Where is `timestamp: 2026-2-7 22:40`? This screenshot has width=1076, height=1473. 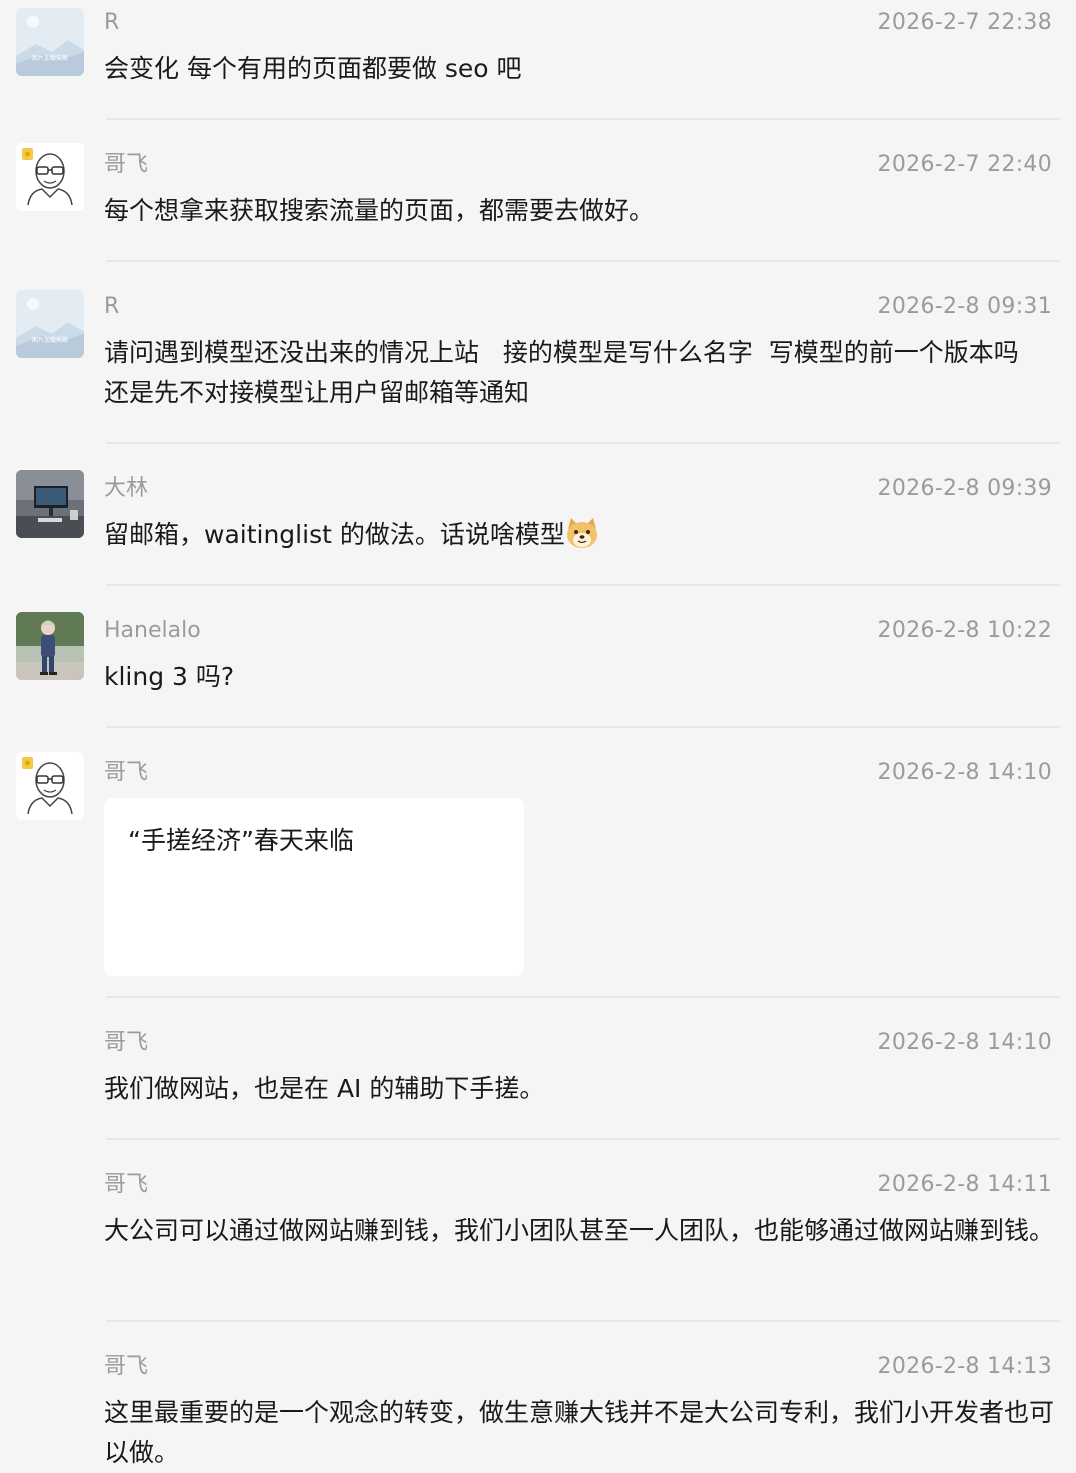 timestamp: 2026-2-7 22:40 is located at coordinates (964, 164).